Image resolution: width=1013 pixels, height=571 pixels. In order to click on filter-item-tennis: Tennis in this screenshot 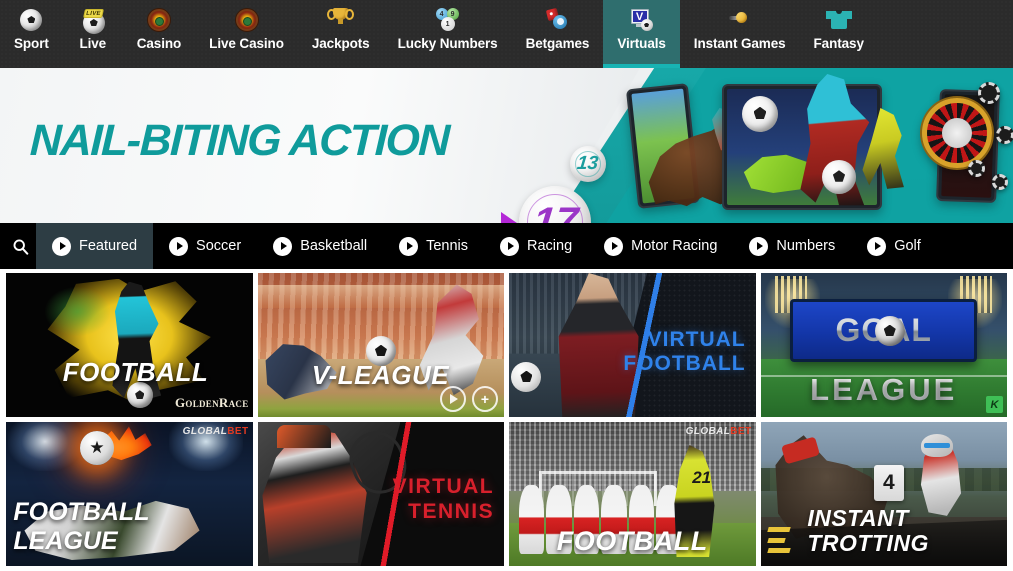, I will do `click(433, 246)`.